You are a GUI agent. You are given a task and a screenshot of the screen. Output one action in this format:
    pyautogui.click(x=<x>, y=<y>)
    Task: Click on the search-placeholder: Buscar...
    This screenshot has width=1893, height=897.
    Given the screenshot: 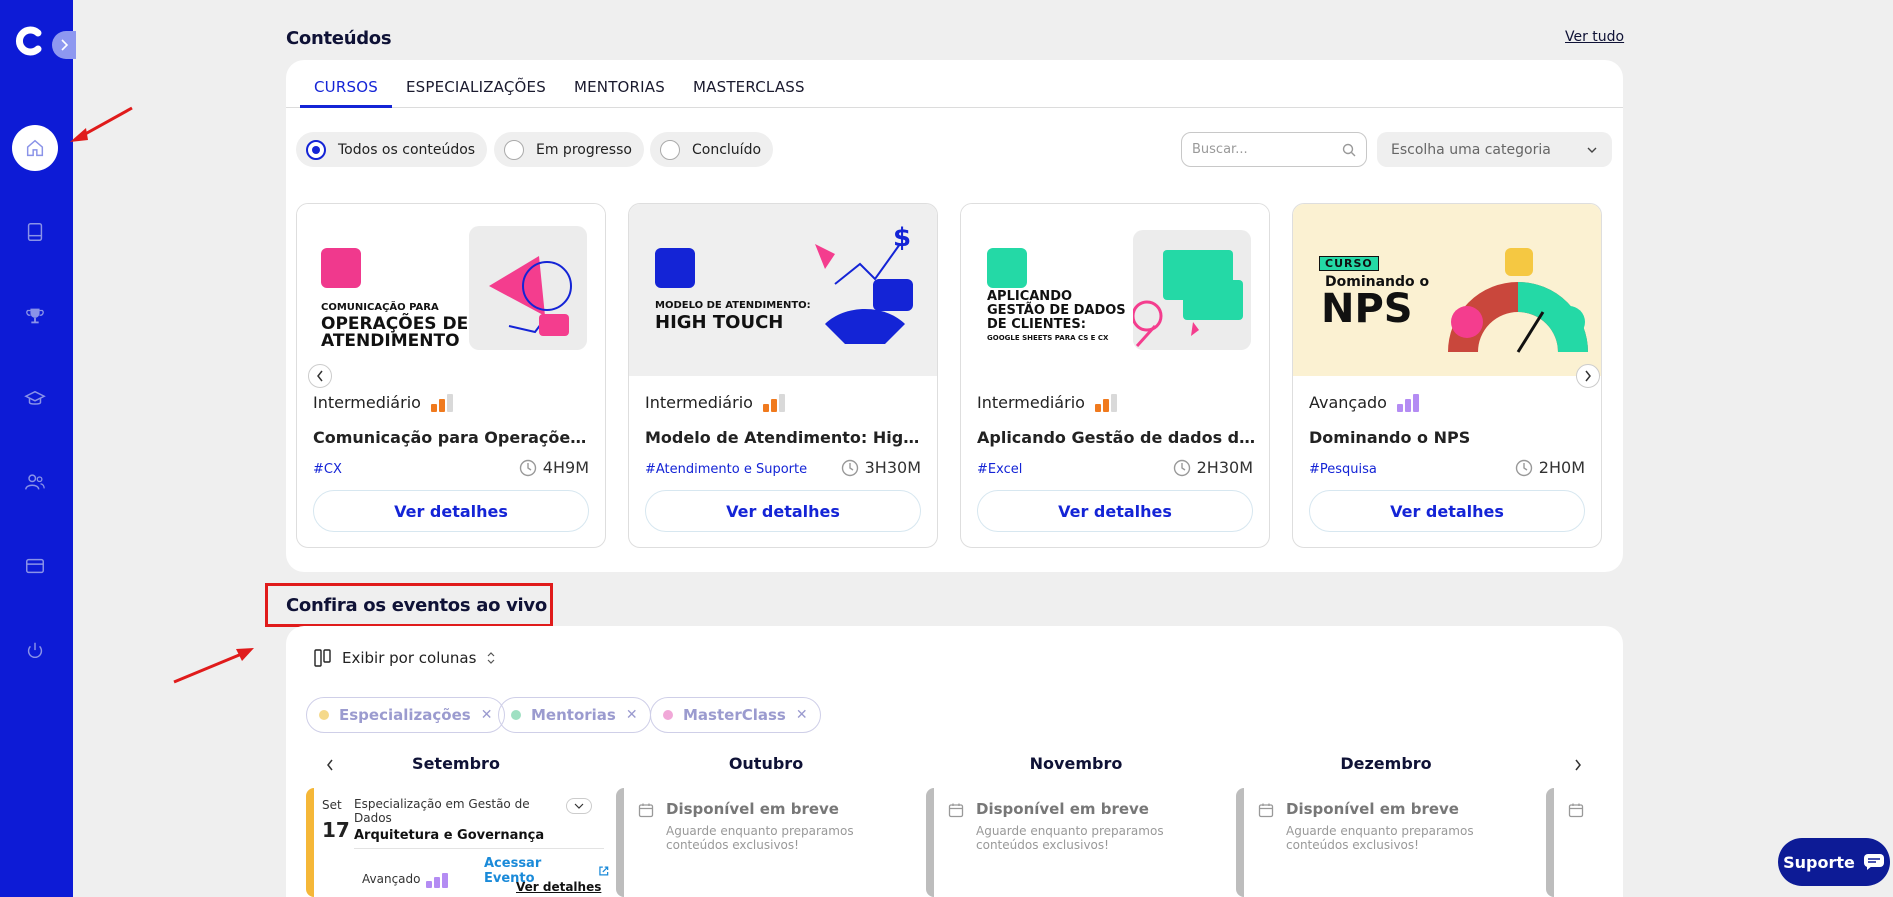 What is the action you would take?
    pyautogui.click(x=1220, y=149)
    